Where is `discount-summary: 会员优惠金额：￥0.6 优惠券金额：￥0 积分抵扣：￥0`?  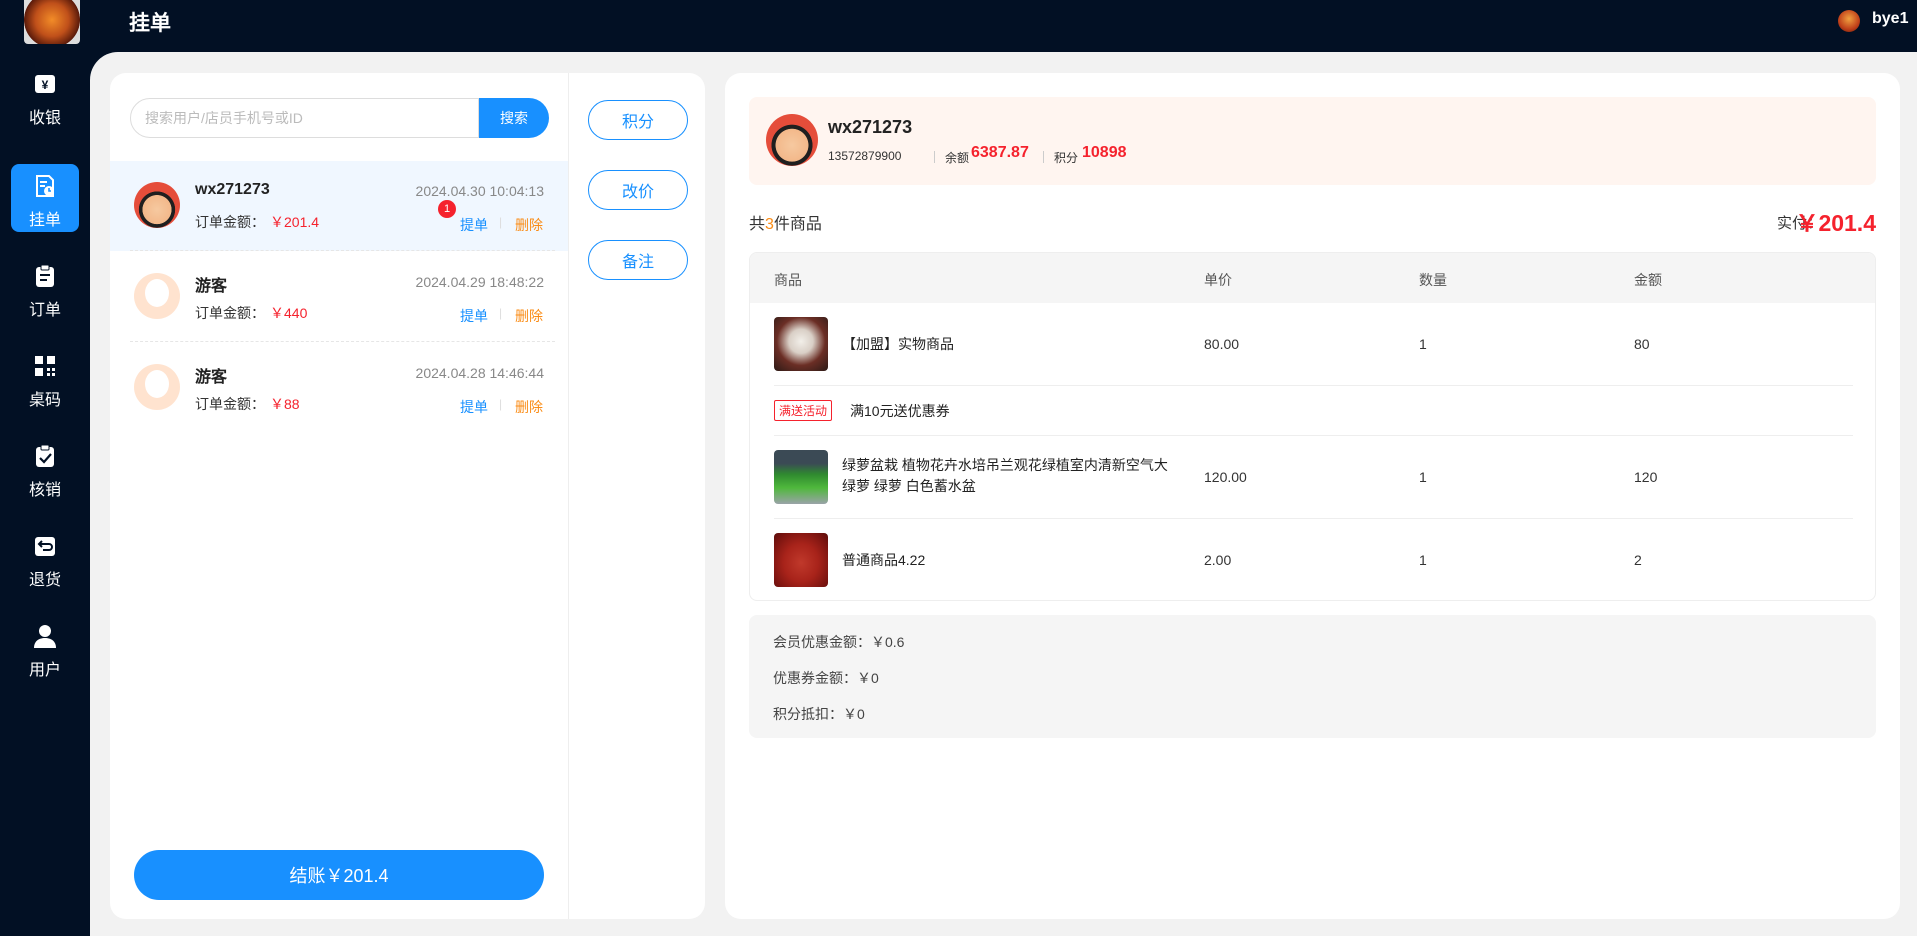
discount-summary: 会员优惠金额：￥0.6 优惠券金额：￥0 积分抵扣：￥0 is located at coordinates (1312, 676).